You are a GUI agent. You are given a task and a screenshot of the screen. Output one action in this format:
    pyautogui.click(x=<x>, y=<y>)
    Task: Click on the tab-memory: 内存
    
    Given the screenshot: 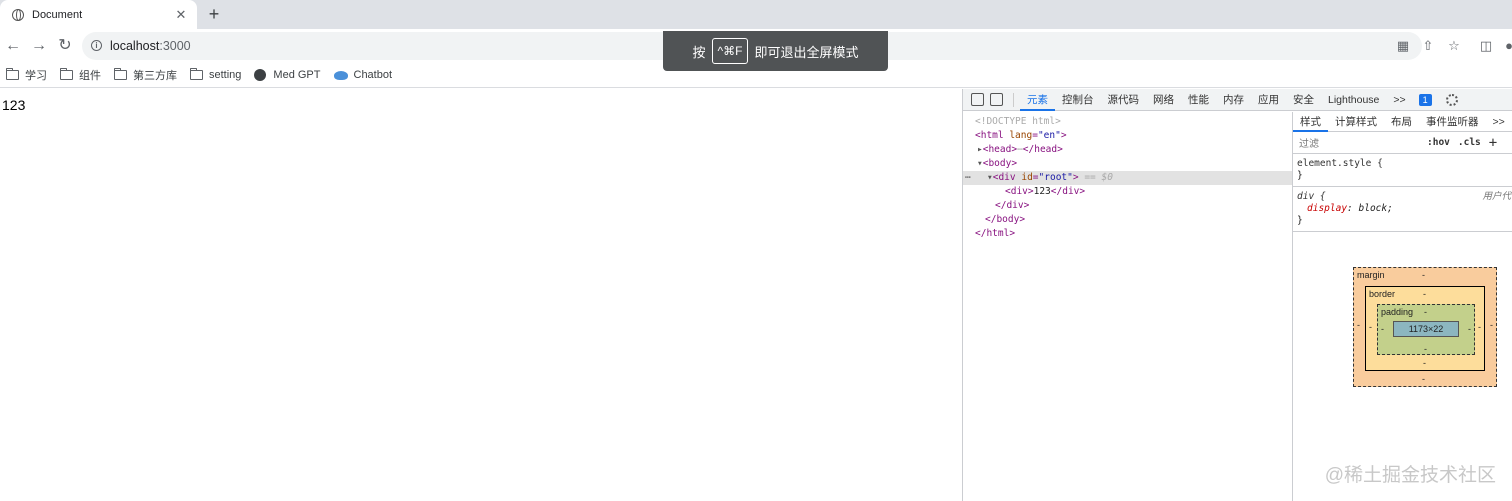 What is the action you would take?
    pyautogui.click(x=1233, y=100)
    